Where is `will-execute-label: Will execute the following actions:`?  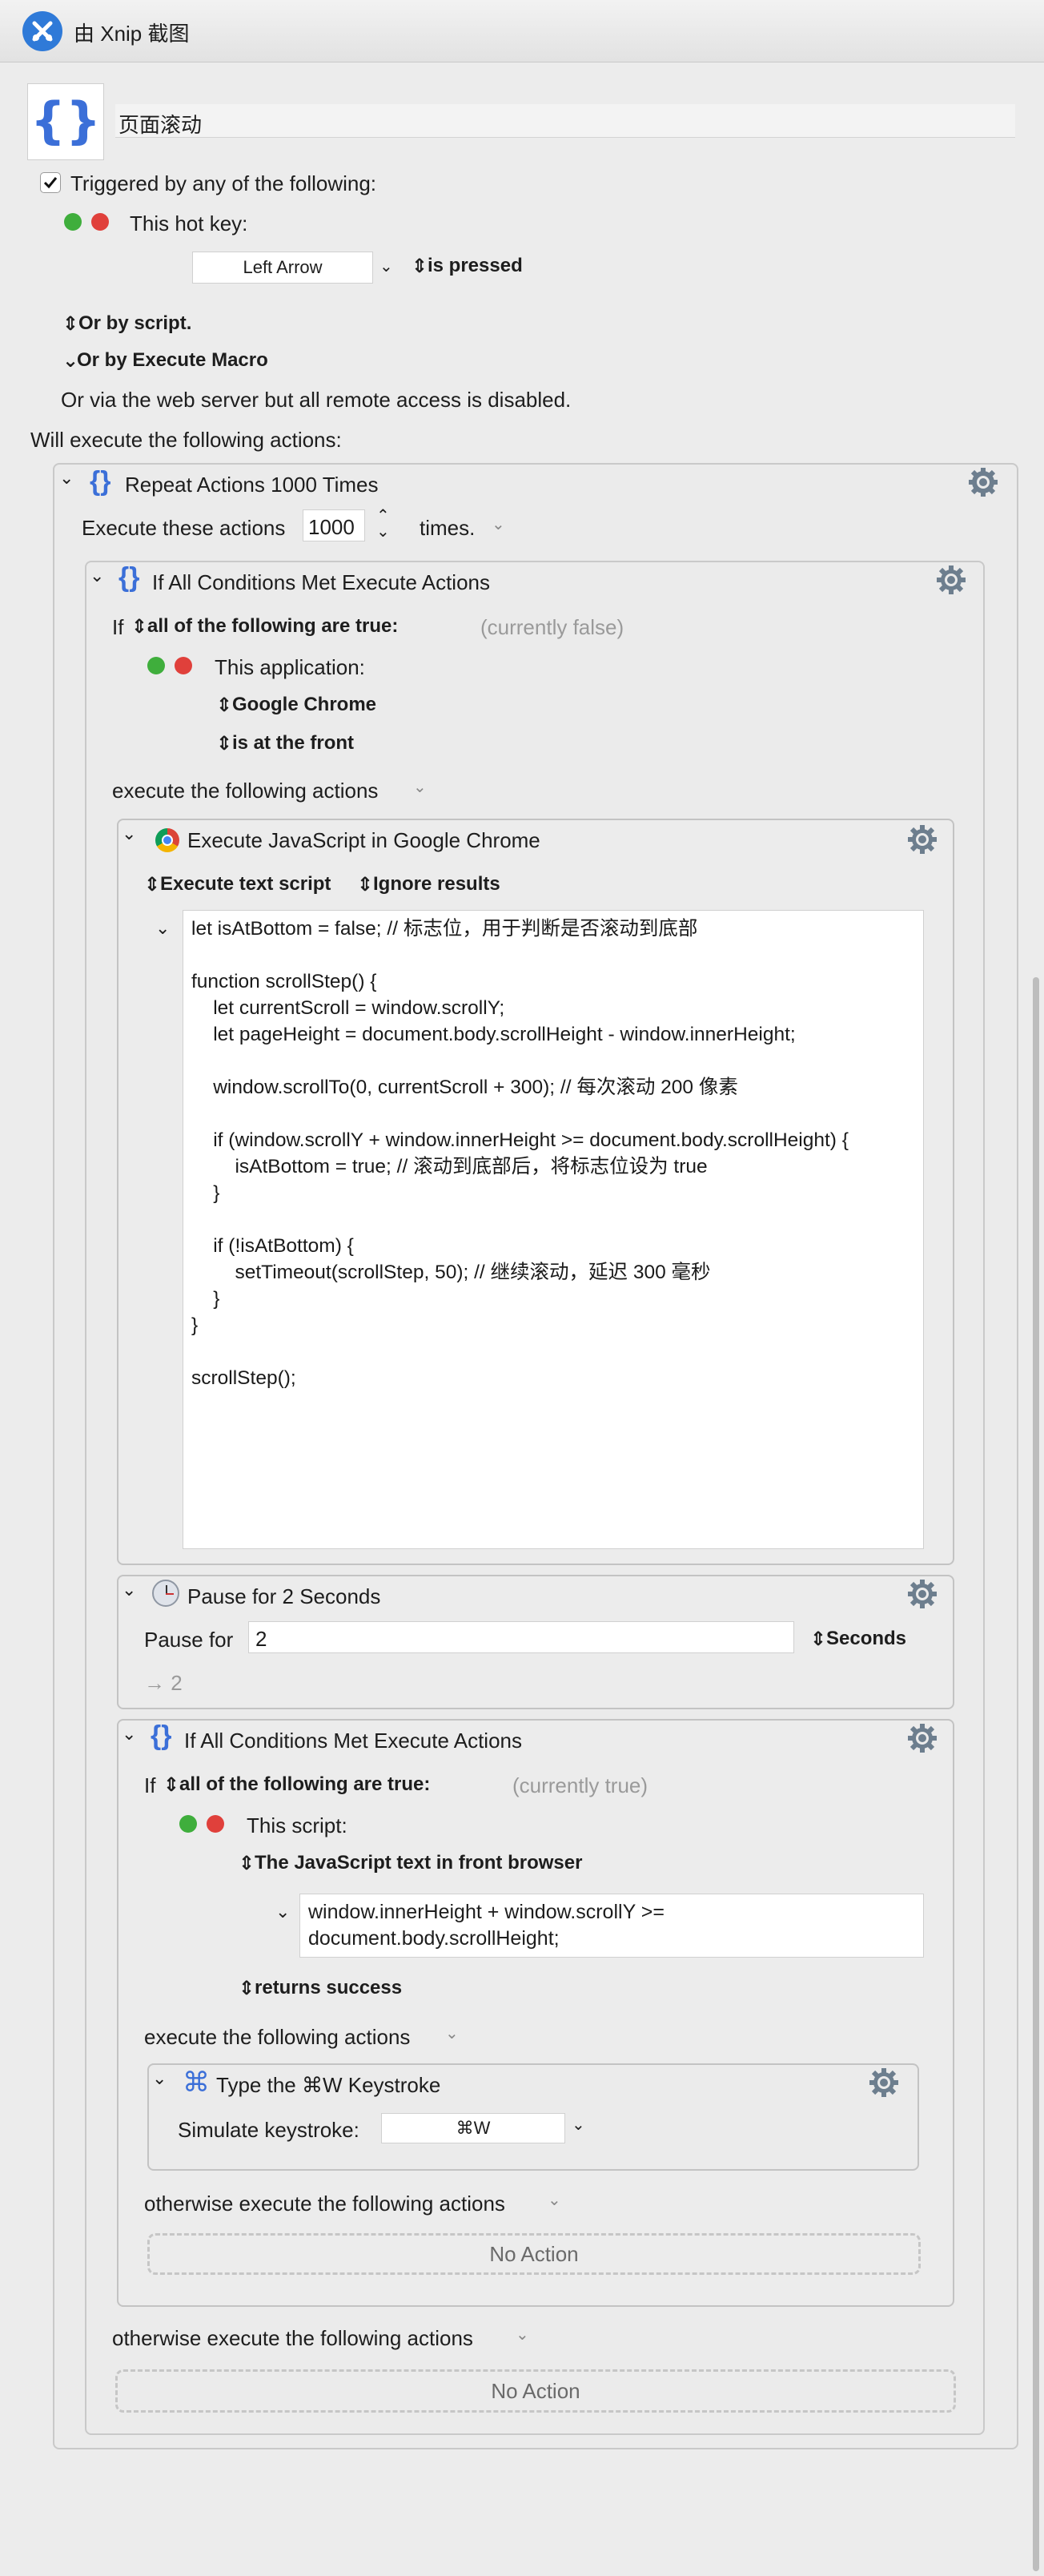
will-execute-label: Will execute the following actions: is located at coordinates (186, 440).